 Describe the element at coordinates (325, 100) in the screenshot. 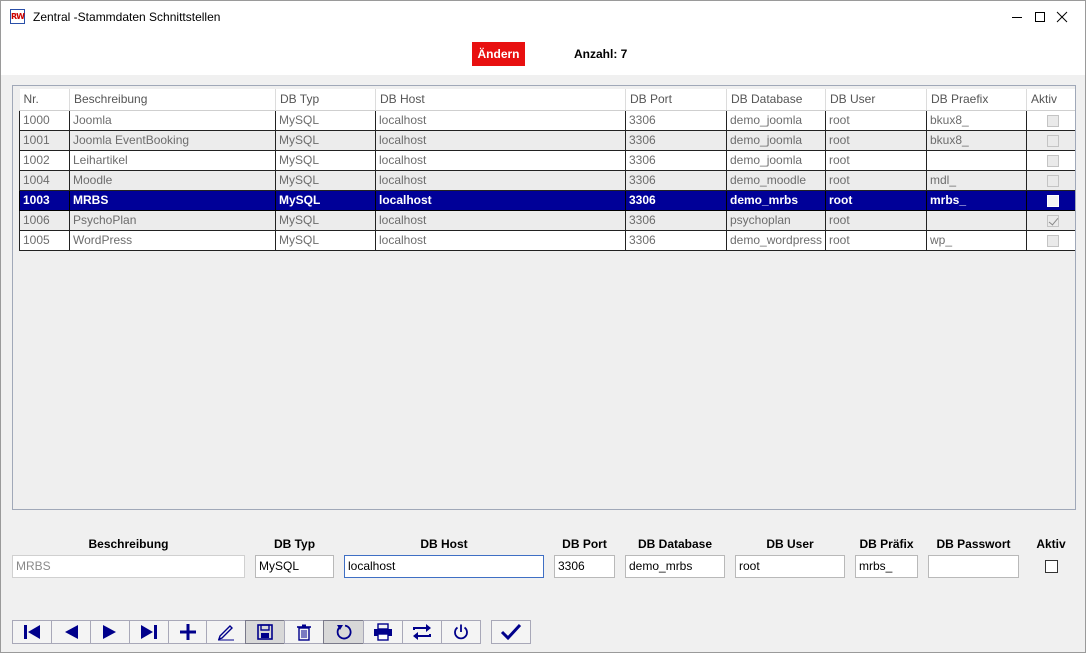

I see `column-header-db-typ: DB Typ` at that location.